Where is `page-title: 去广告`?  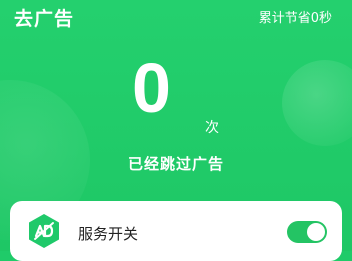 page-title: 去广告 is located at coordinates (44, 19).